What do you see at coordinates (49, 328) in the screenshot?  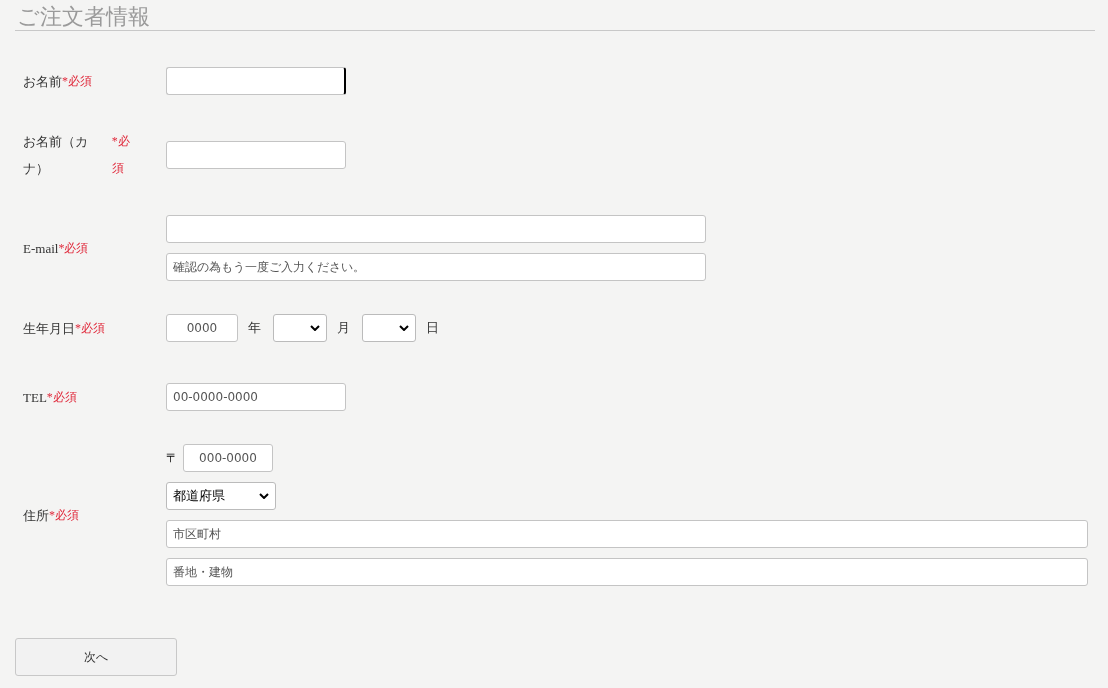 I see `field-label: 生年月日` at bounding box center [49, 328].